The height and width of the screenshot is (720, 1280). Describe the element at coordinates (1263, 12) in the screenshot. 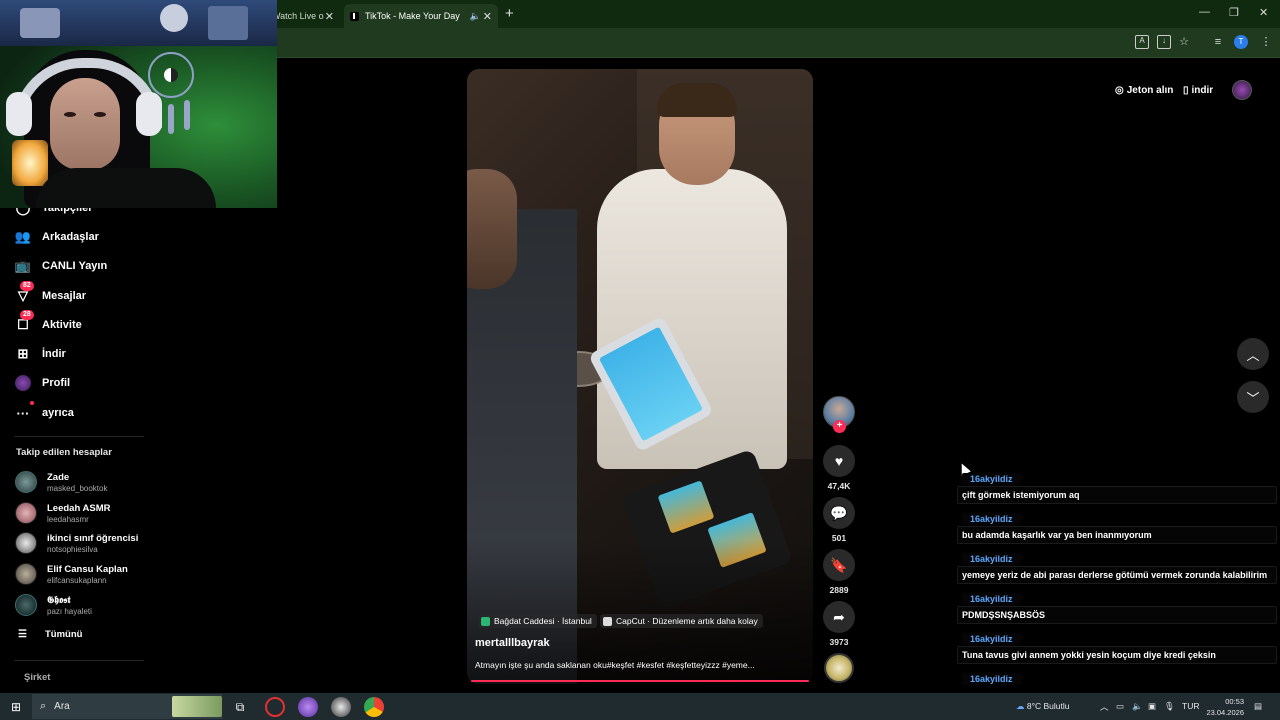

I see `close-window-icon: ✕` at that location.